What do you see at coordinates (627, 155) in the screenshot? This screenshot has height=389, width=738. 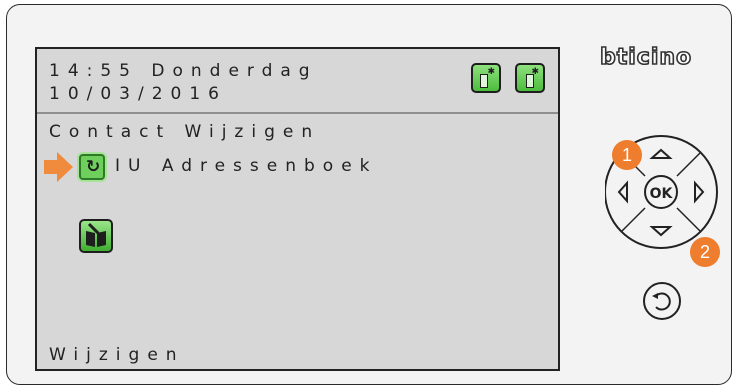 I see `callout-badge-1: 1` at bounding box center [627, 155].